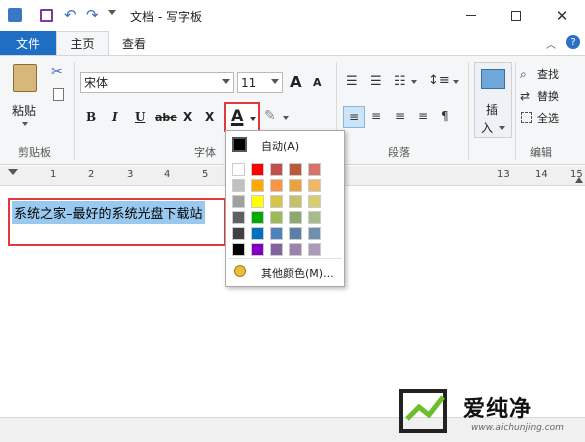 The height and width of the screenshot is (442, 585). I want to click on paragraph-settings-icon: ¶, so click(445, 116).